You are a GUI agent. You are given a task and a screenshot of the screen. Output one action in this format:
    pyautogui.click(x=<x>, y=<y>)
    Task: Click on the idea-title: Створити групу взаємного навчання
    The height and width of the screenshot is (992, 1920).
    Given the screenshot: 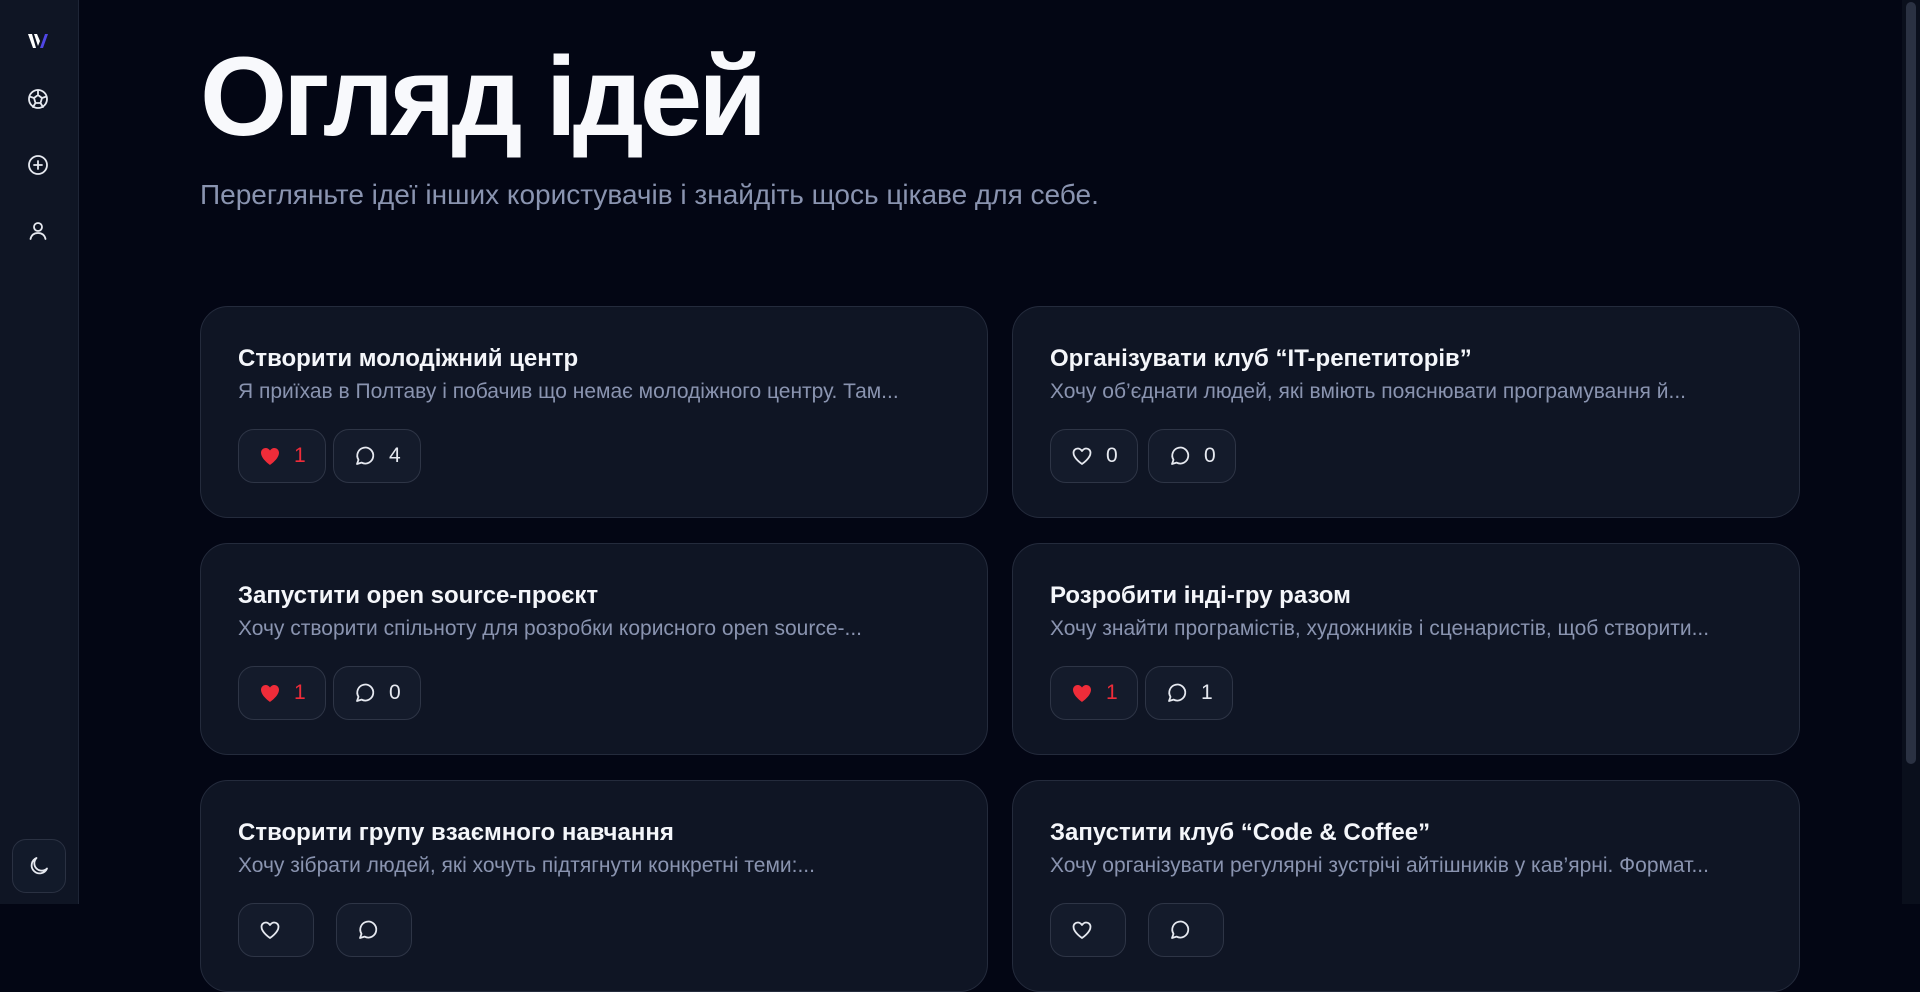 What is the action you would take?
    pyautogui.click(x=456, y=833)
    